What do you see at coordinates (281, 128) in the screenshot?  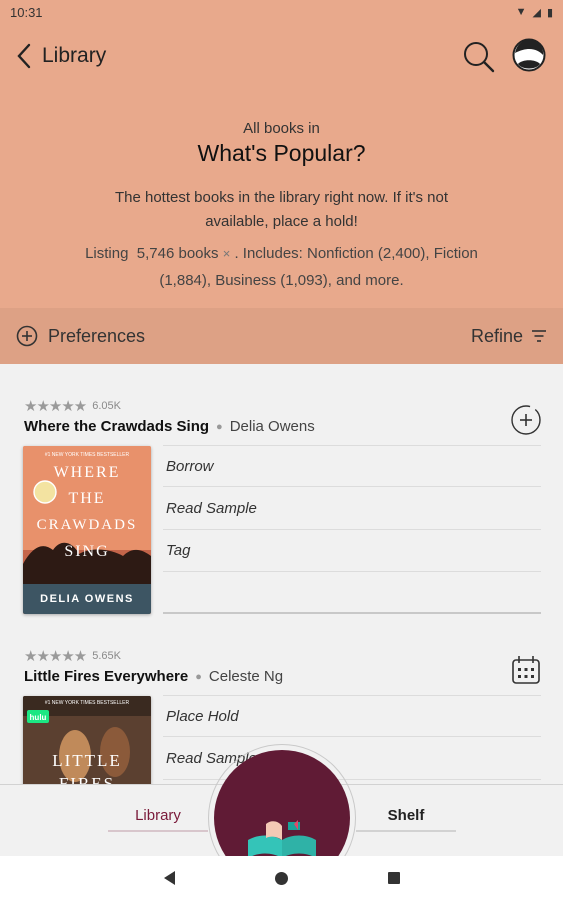 I see `collection-subtitle: All books in` at bounding box center [281, 128].